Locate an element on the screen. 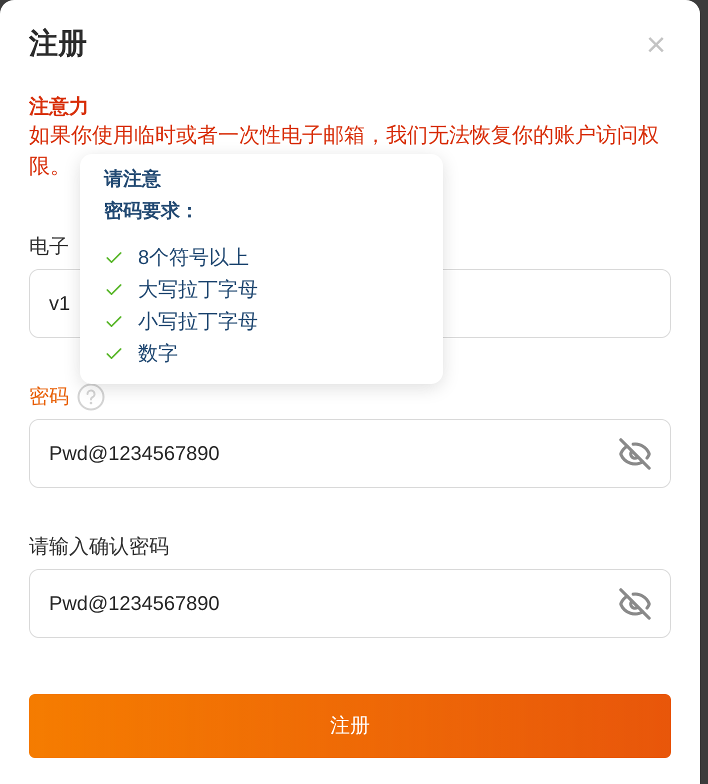 The width and height of the screenshot is (708, 784). requirement-text: 数字 is located at coordinates (158, 354).